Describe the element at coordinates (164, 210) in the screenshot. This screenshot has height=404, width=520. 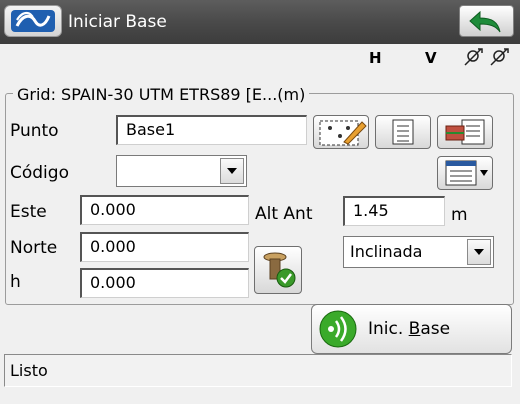
I see `este-input: 0.000` at that location.